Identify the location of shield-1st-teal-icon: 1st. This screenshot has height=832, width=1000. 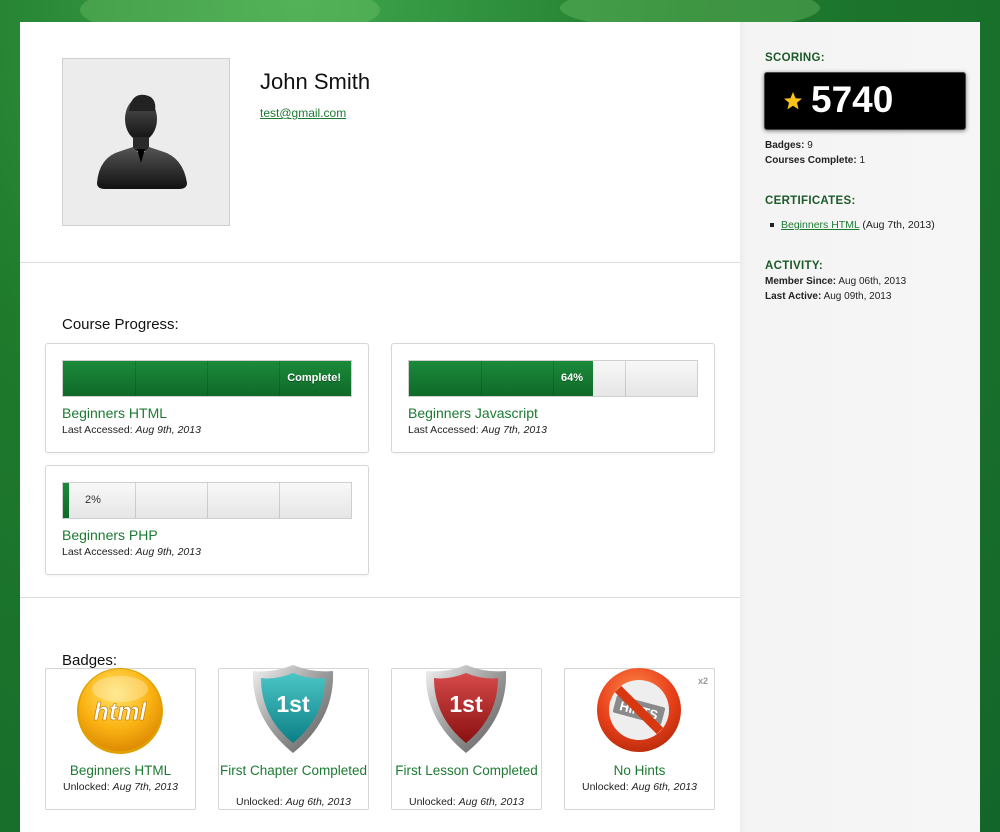
(293, 709).